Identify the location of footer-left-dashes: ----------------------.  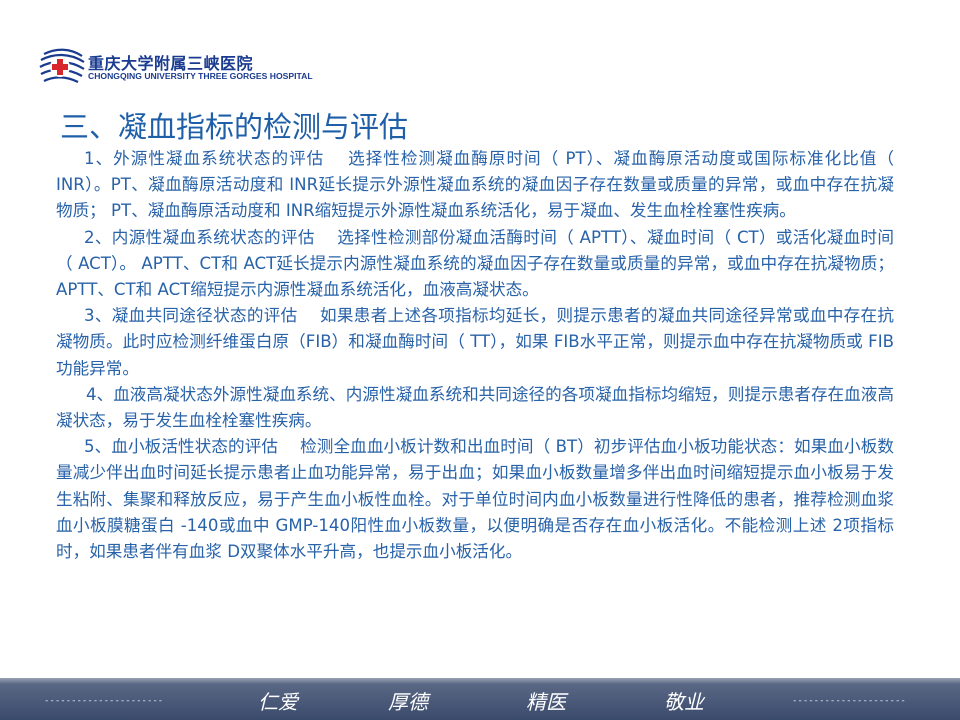
(104, 701).